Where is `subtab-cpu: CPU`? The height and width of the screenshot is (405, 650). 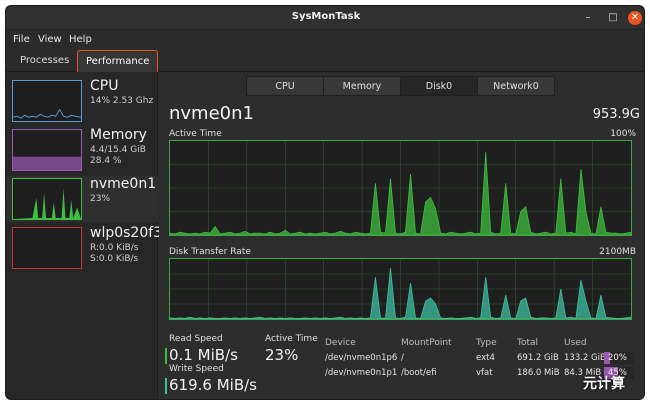 subtab-cpu: CPU is located at coordinates (285, 86).